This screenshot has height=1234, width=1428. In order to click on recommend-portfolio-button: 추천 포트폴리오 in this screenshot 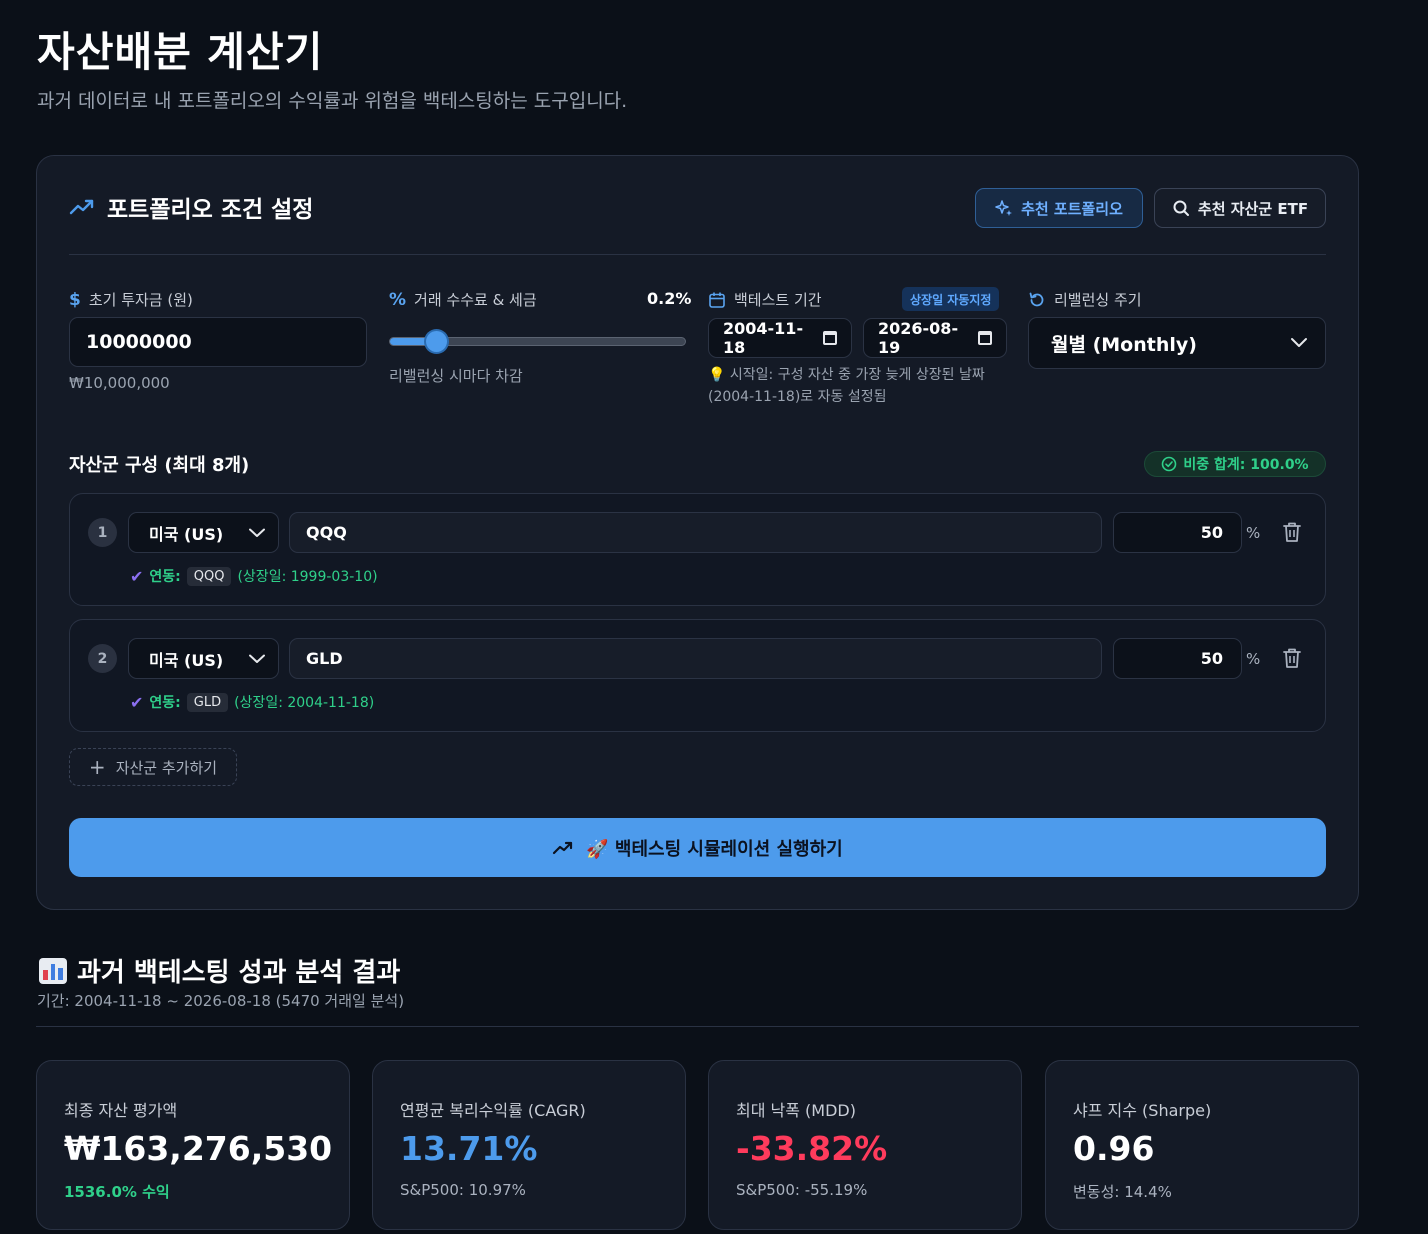, I will do `click(1059, 208)`.